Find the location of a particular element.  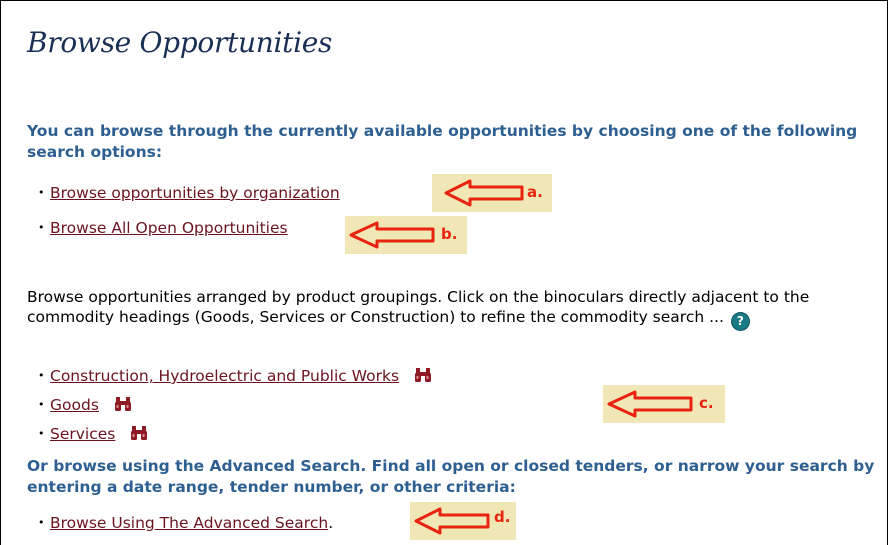

annotation-label-c: c. is located at coordinates (706, 403).